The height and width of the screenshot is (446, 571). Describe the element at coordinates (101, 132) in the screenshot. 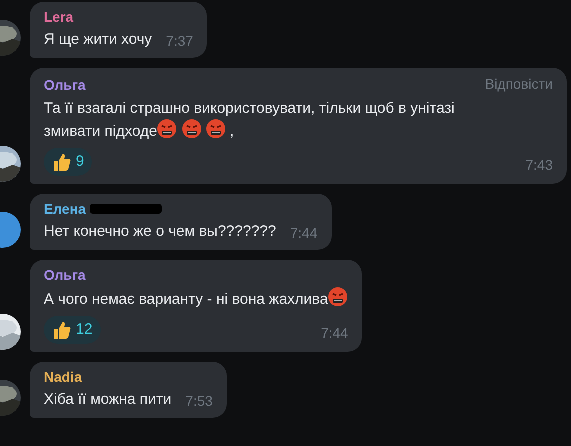

I see `message-text: змивати підходе` at that location.